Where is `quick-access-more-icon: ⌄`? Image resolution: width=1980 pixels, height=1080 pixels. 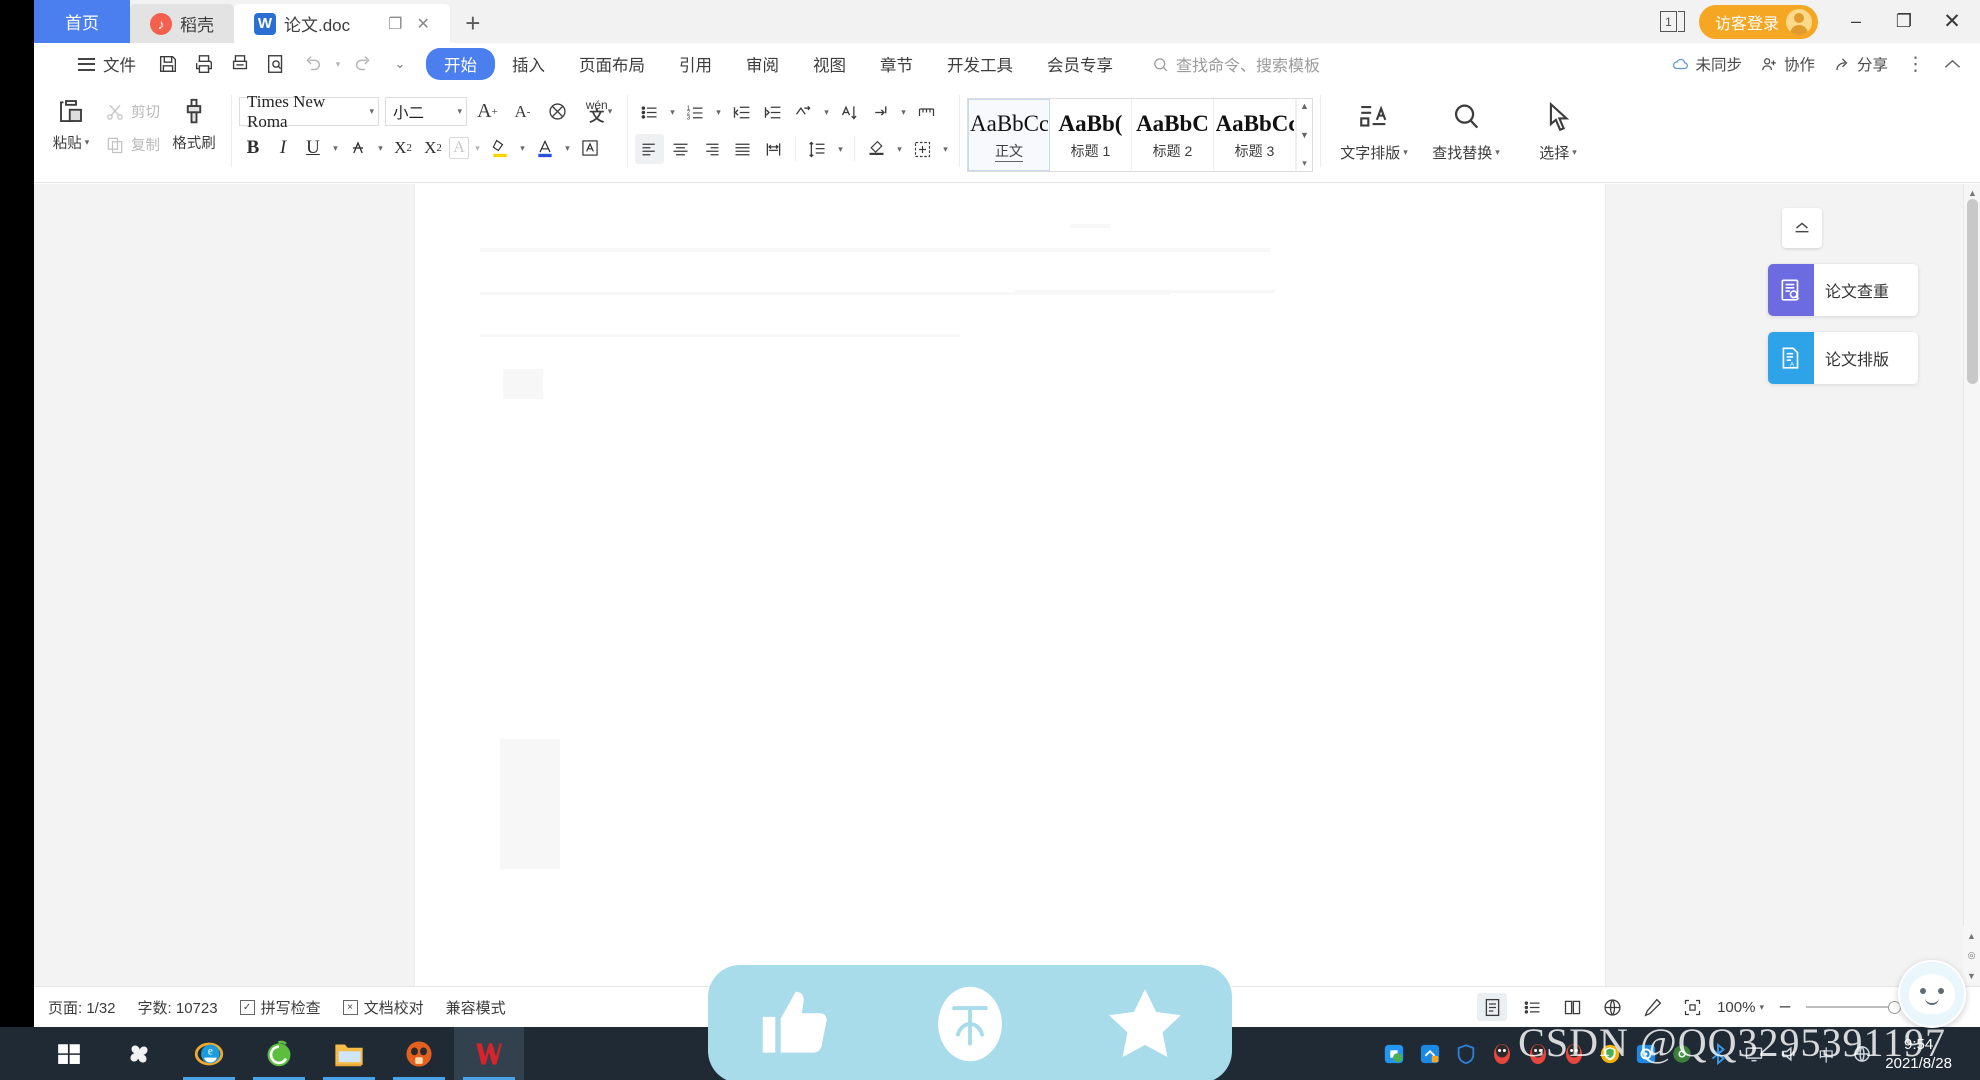
quick-access-more-icon: ⌄ is located at coordinates (400, 64).